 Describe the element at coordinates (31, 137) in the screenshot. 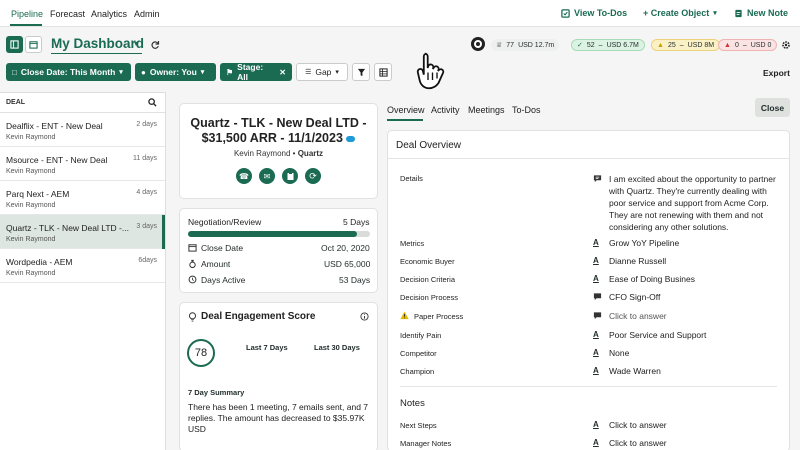

I see `deal-owner: Kevin Raymond` at that location.